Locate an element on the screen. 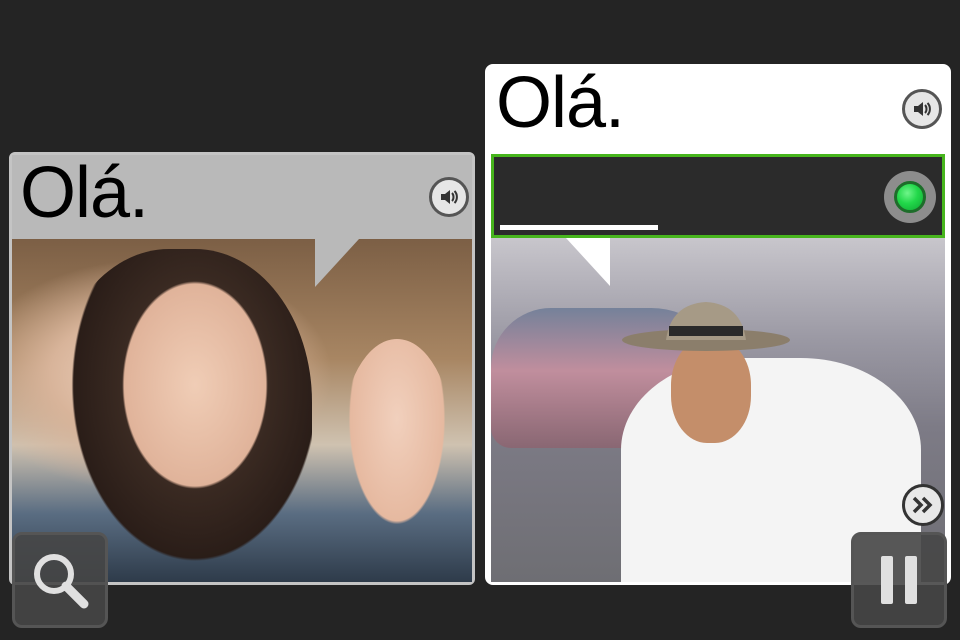  waving-hand is located at coordinates (397, 439).